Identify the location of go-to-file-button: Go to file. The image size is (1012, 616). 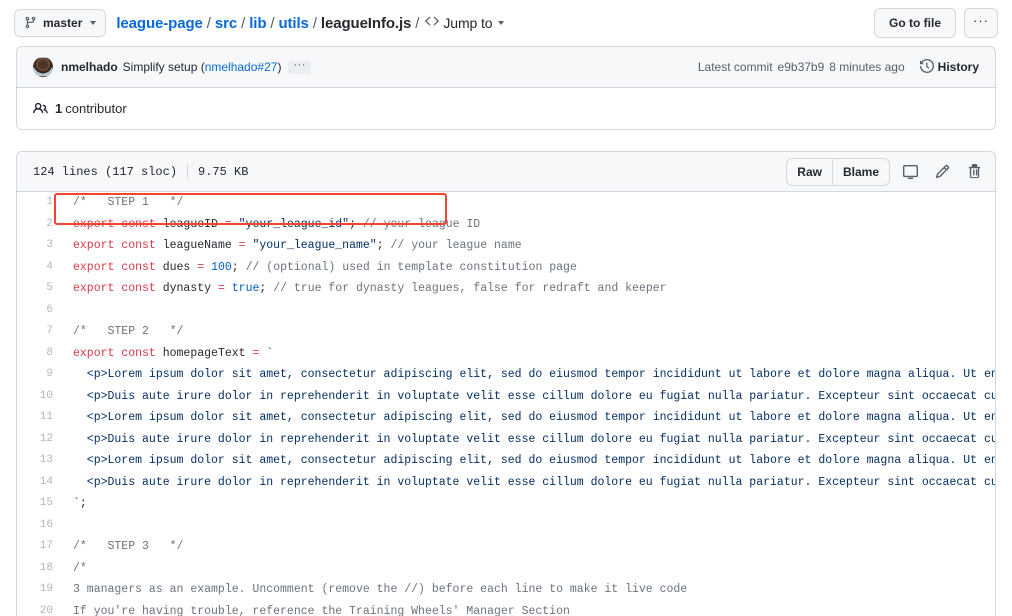
(915, 23).